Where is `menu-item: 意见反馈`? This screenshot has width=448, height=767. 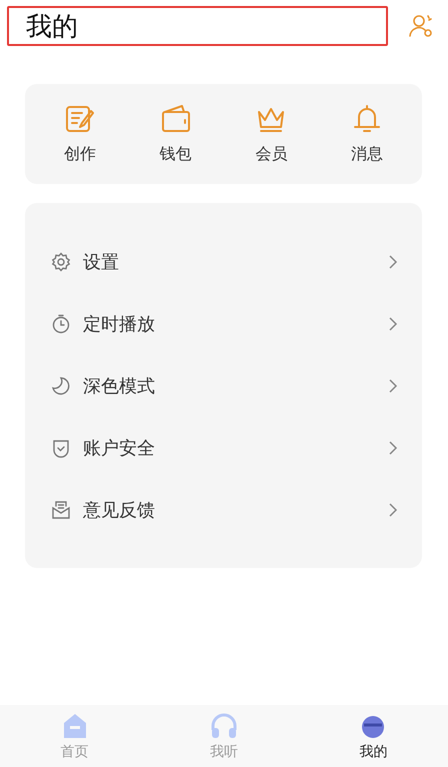
menu-item: 意见反馈 is located at coordinates (223, 510).